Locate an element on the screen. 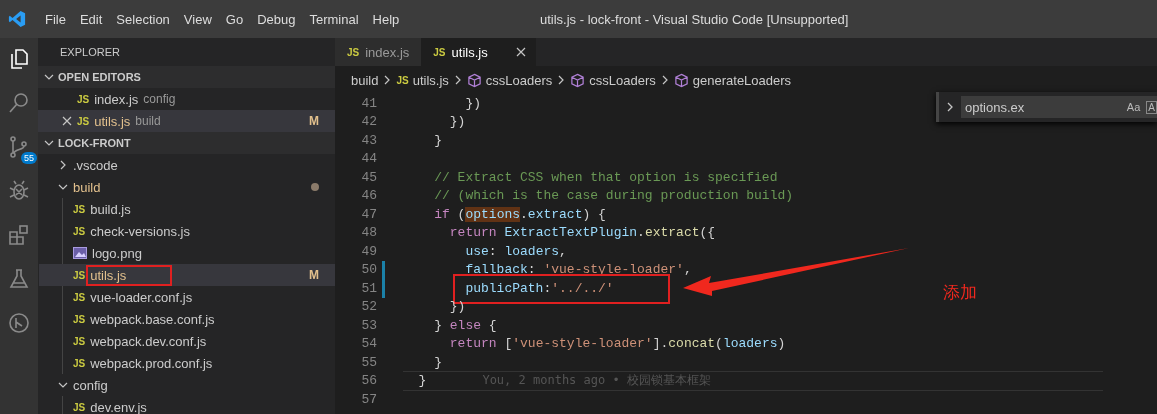 Image resolution: width=1157 pixels, height=414 pixels. line-number: 41 is located at coordinates (368, 103).